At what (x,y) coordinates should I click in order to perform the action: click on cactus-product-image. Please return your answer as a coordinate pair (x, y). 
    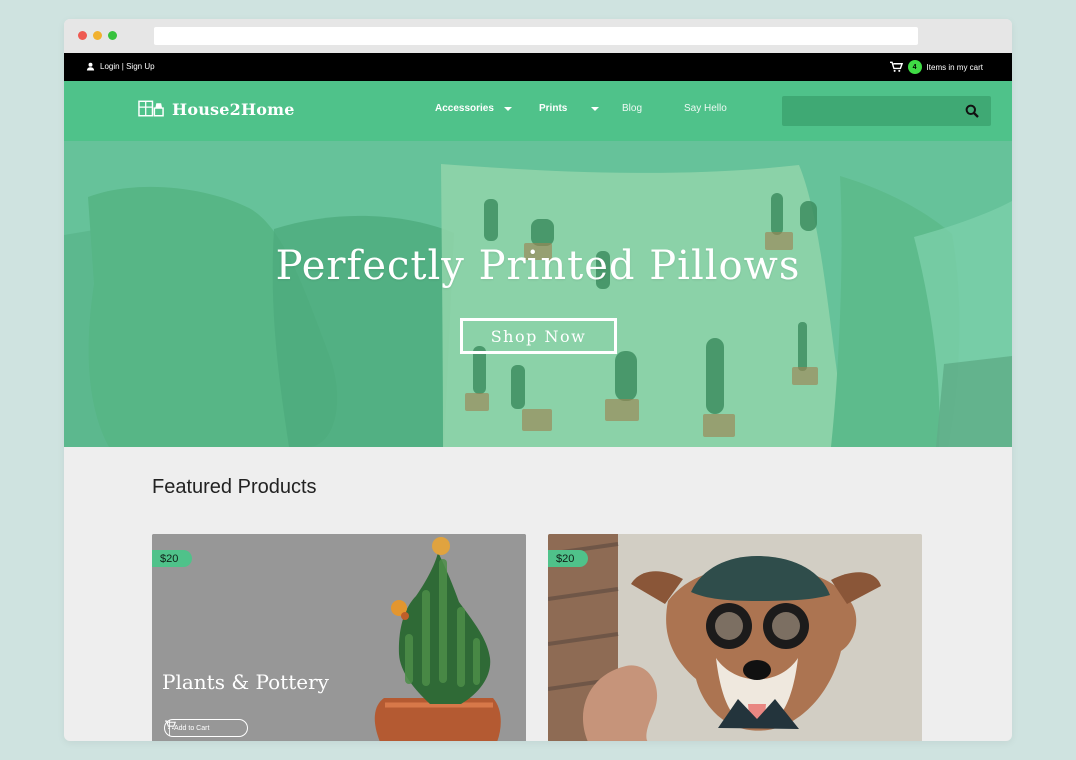
    Looking at the image, I should click on (339, 637).